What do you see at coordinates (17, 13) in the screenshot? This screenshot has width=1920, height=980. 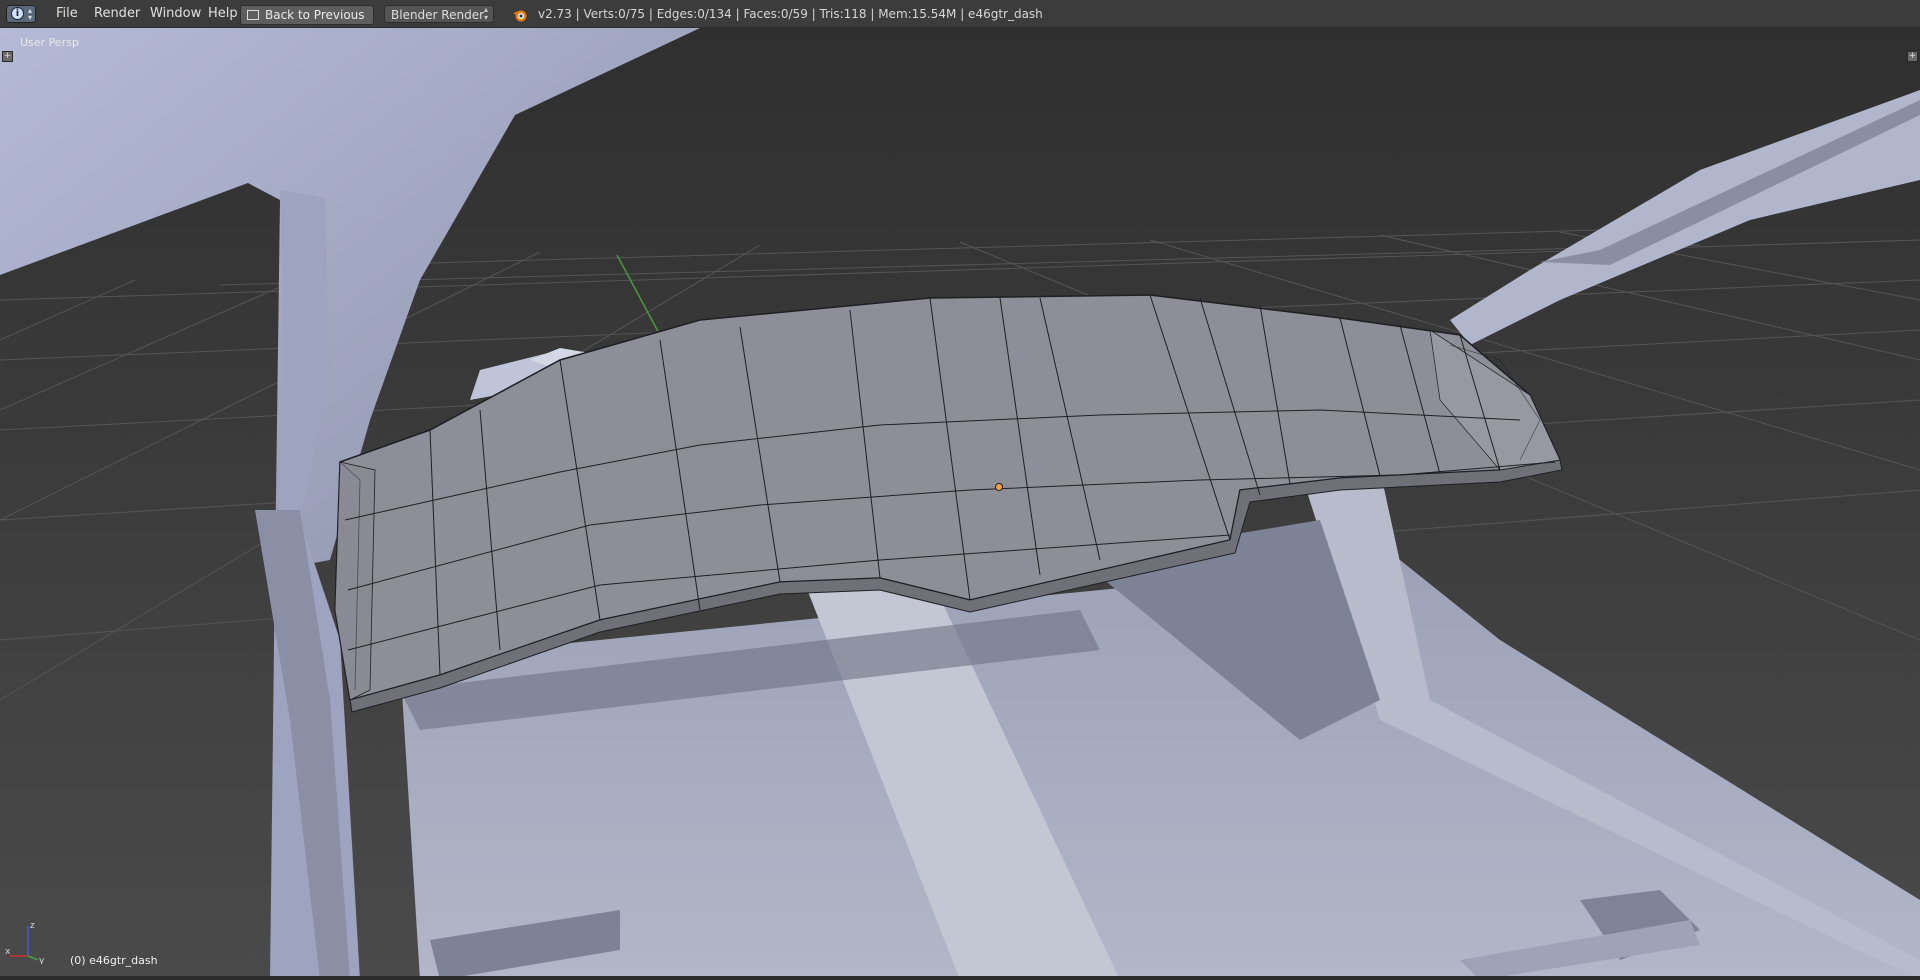 I see `info-icon: i` at bounding box center [17, 13].